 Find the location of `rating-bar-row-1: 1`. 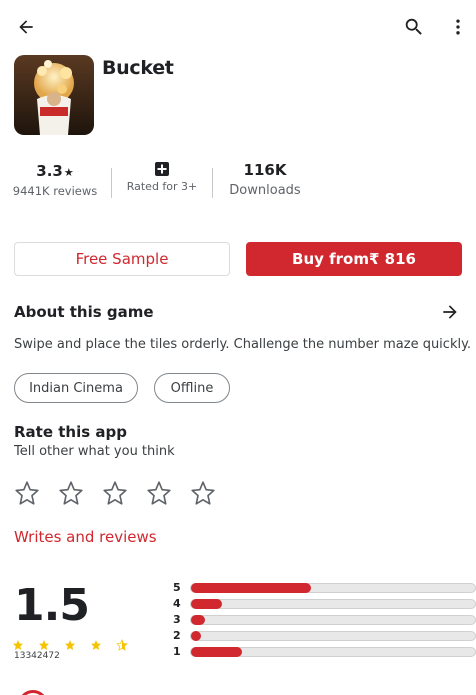

rating-bar-row-1: 1 is located at coordinates (324, 651).